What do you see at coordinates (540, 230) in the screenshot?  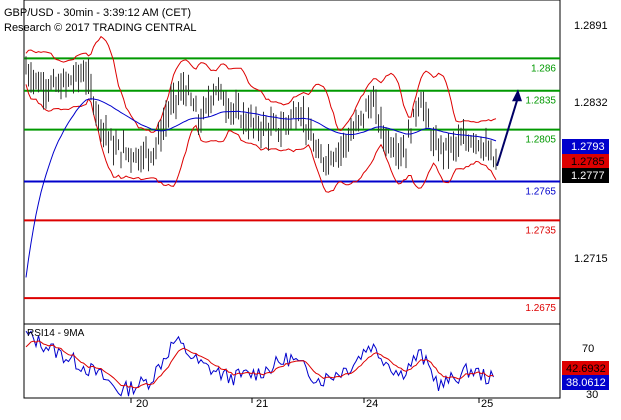 I see `level-label: 1.2735` at bounding box center [540, 230].